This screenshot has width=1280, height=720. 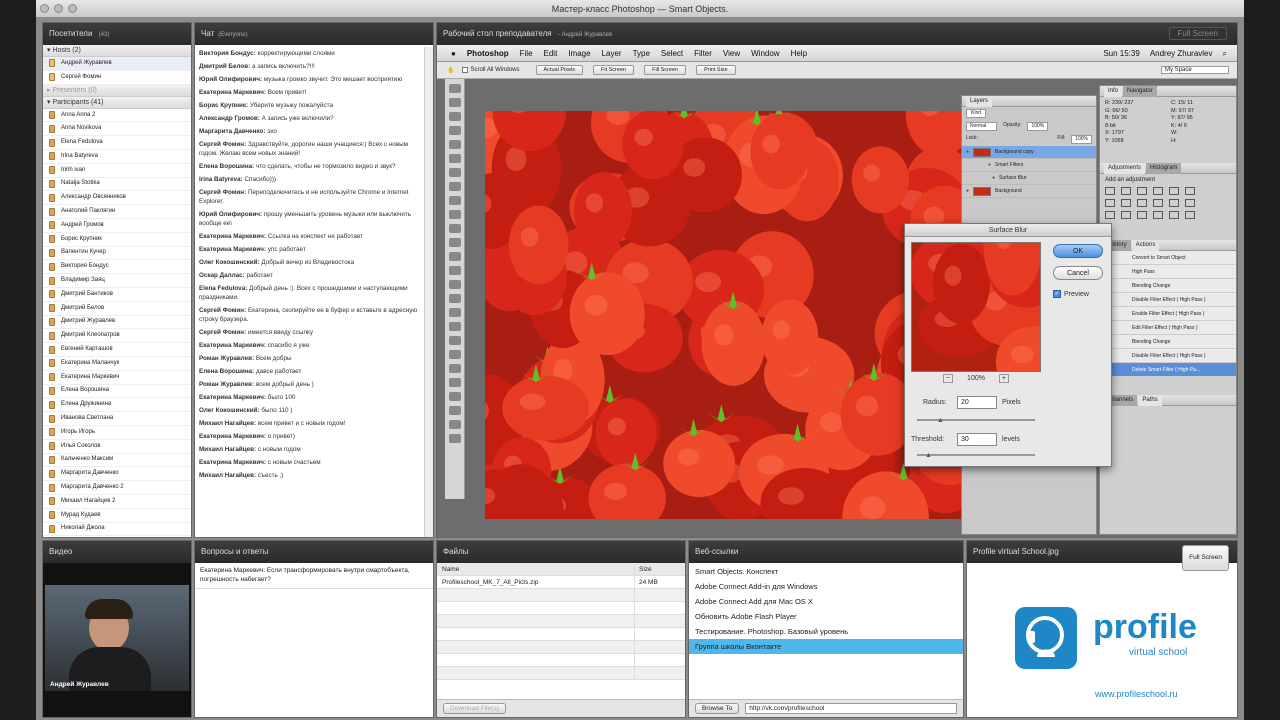 What do you see at coordinates (716, 70) in the screenshot?
I see `view-button: Print Size` at bounding box center [716, 70].